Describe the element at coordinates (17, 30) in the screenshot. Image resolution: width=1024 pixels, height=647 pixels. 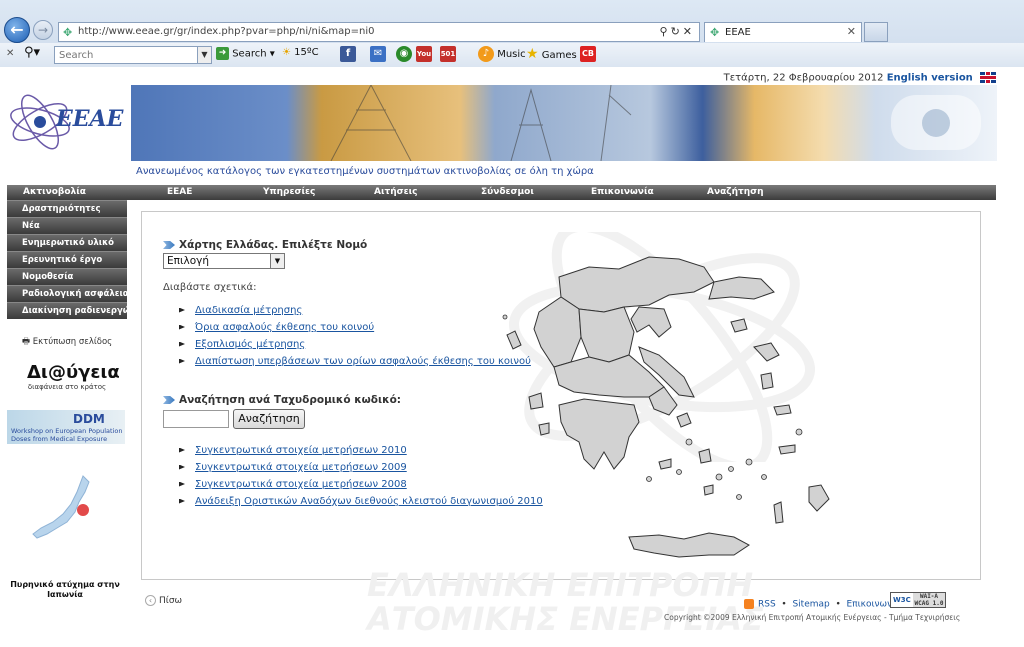
I see `back-button: ←` at that location.